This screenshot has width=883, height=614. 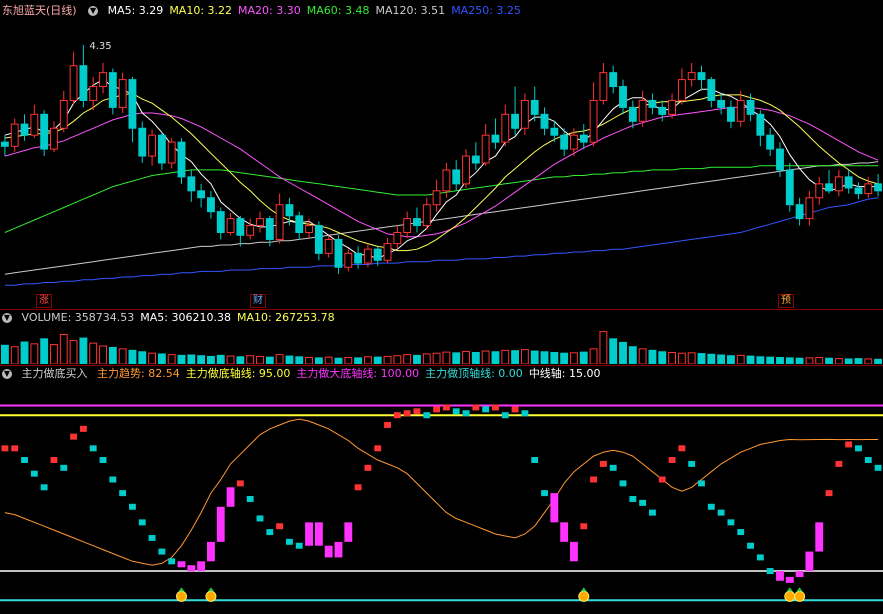 What do you see at coordinates (269, 10) in the screenshot?
I see `kline-legend-item: MA20: 3.30` at bounding box center [269, 10].